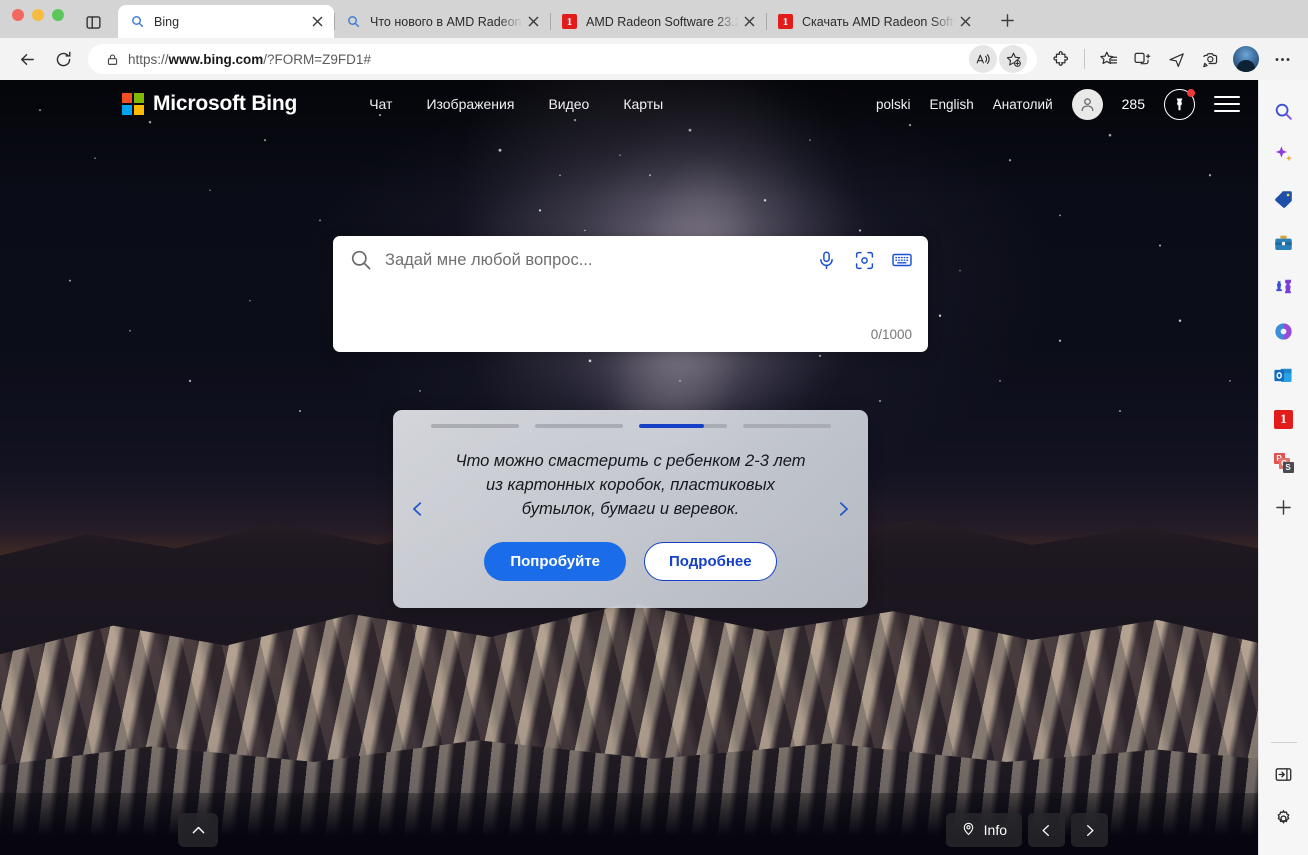  I want to click on prev-image-button, so click(1046, 830).